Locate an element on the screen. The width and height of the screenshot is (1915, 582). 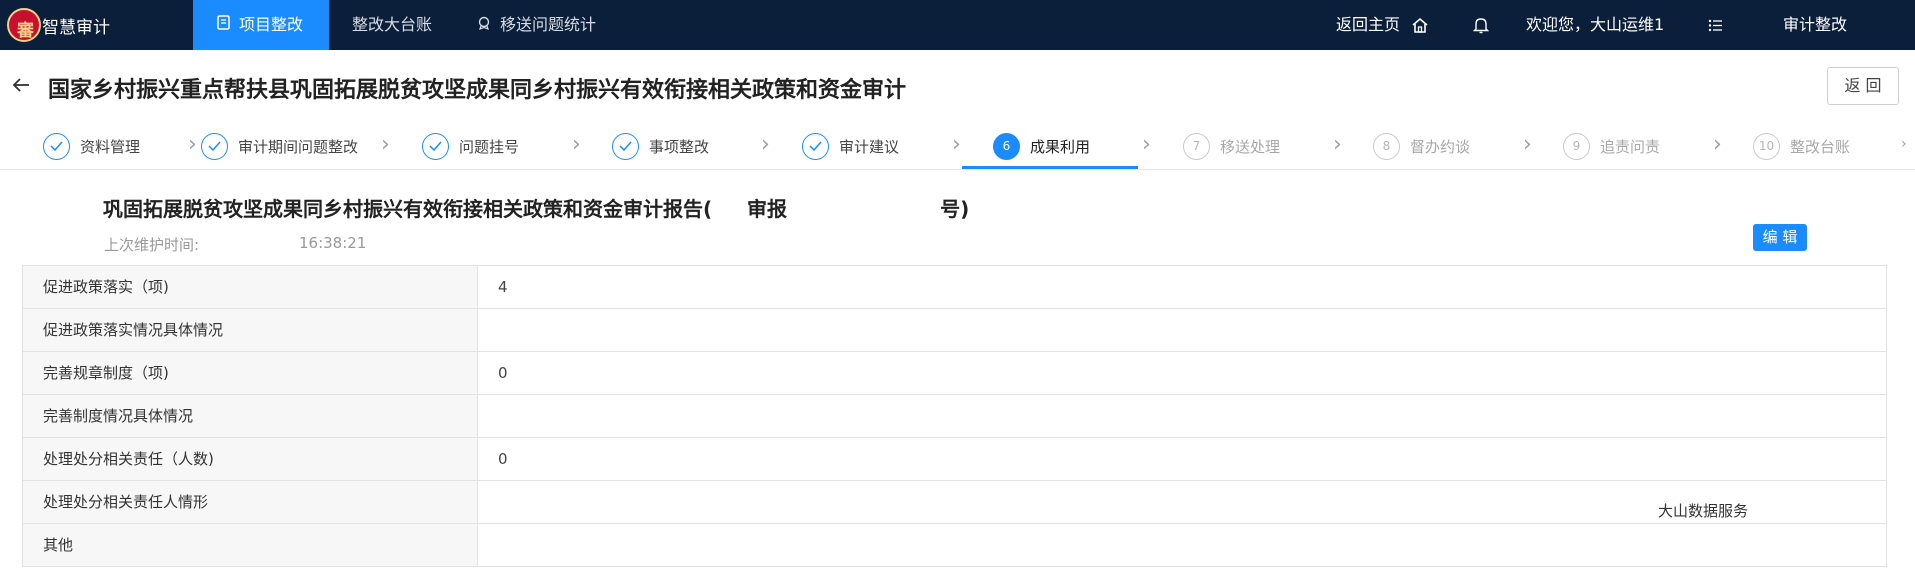
table-row: 促进政策落实（项) 4 is located at coordinates (954, 287).